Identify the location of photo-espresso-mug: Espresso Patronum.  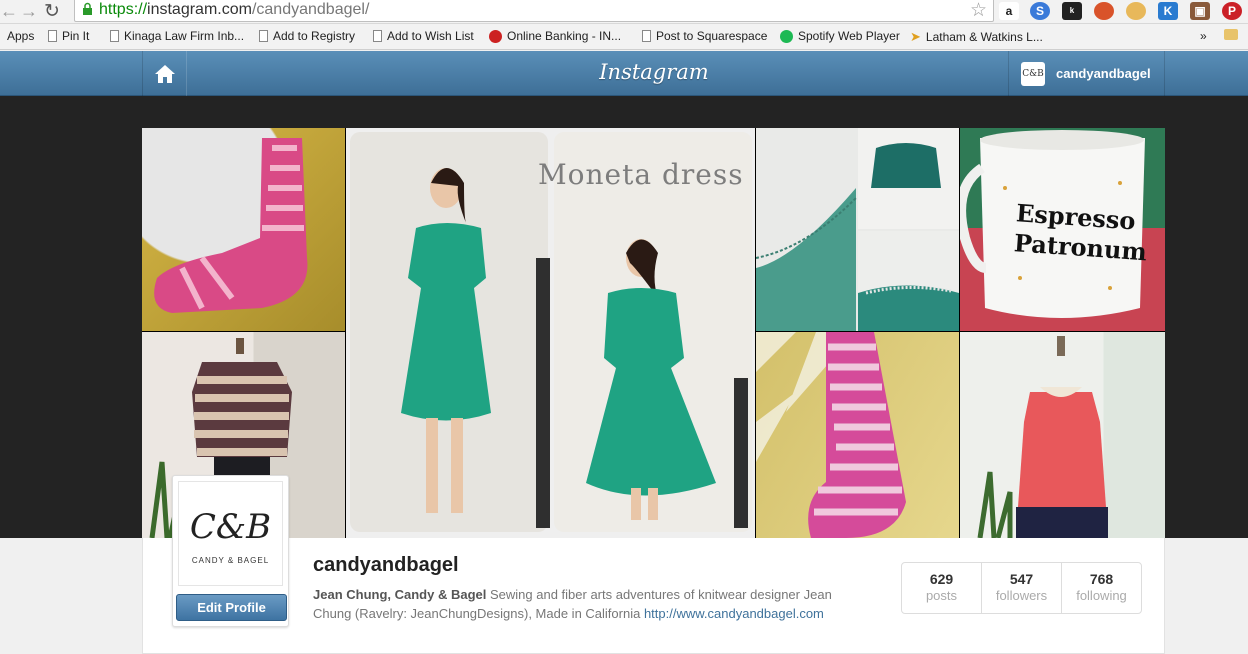
(1062, 229).